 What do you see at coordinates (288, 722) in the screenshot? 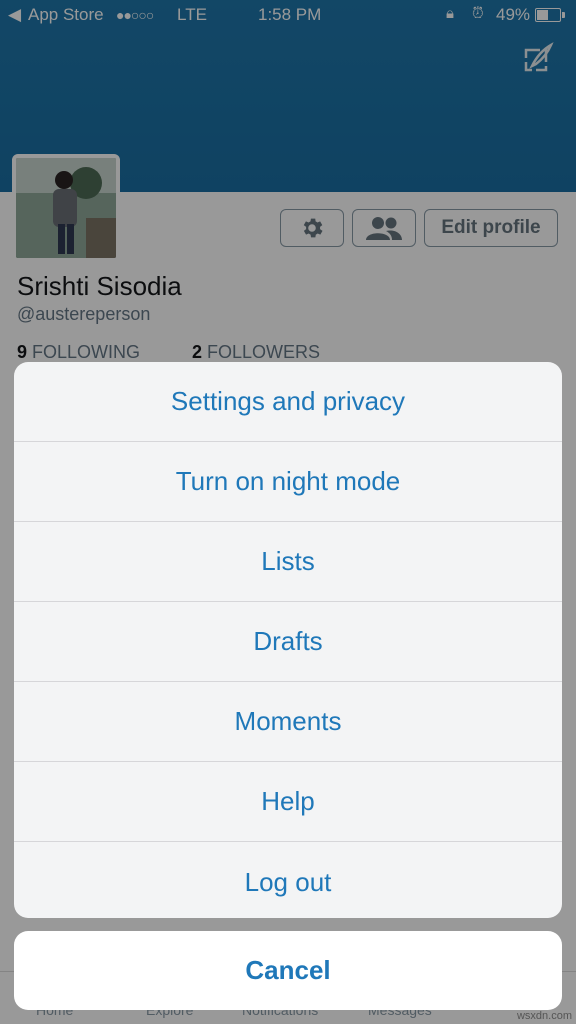
I see `moments-option: Moments` at bounding box center [288, 722].